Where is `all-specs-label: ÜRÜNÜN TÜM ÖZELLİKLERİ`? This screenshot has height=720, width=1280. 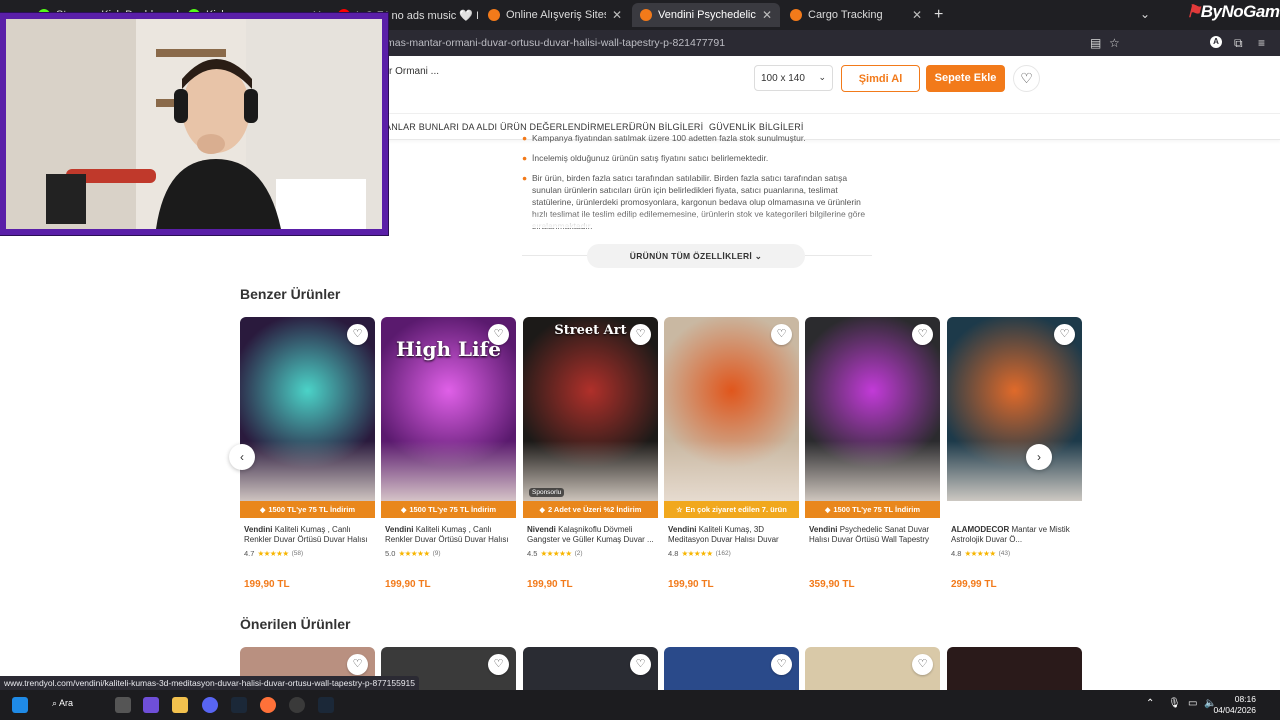
all-specs-label: ÜRÜNÜN TÜM ÖZELLİKLERİ is located at coordinates (691, 256).